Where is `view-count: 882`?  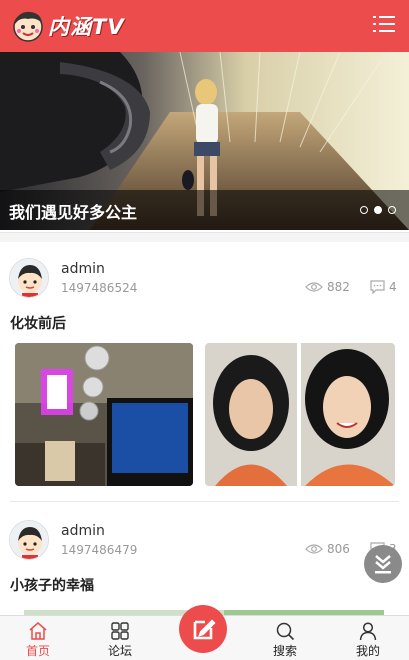
view-count: 882 is located at coordinates (327, 287).